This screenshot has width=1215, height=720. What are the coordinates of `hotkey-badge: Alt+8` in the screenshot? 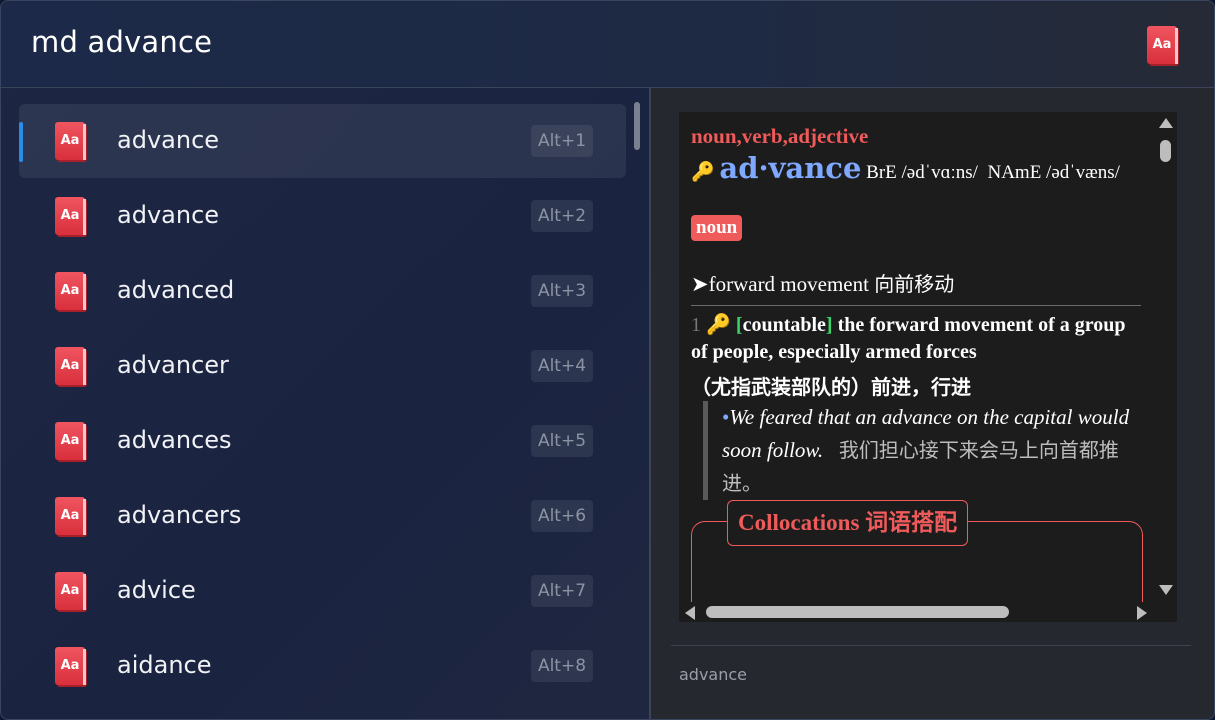 It's located at (562, 666).